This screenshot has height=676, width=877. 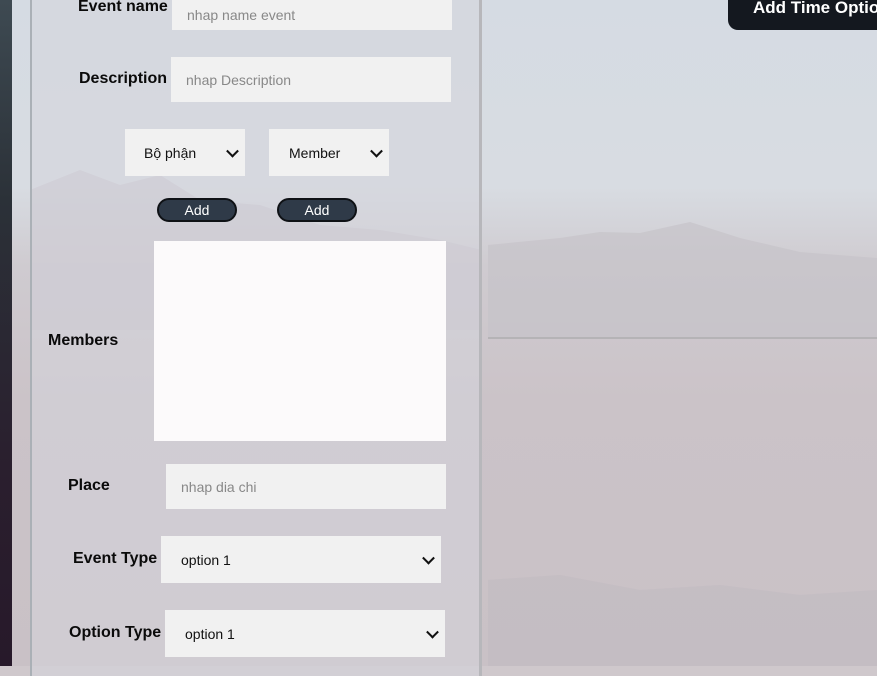 I want to click on event-name-label: Event name, so click(x=123, y=7).